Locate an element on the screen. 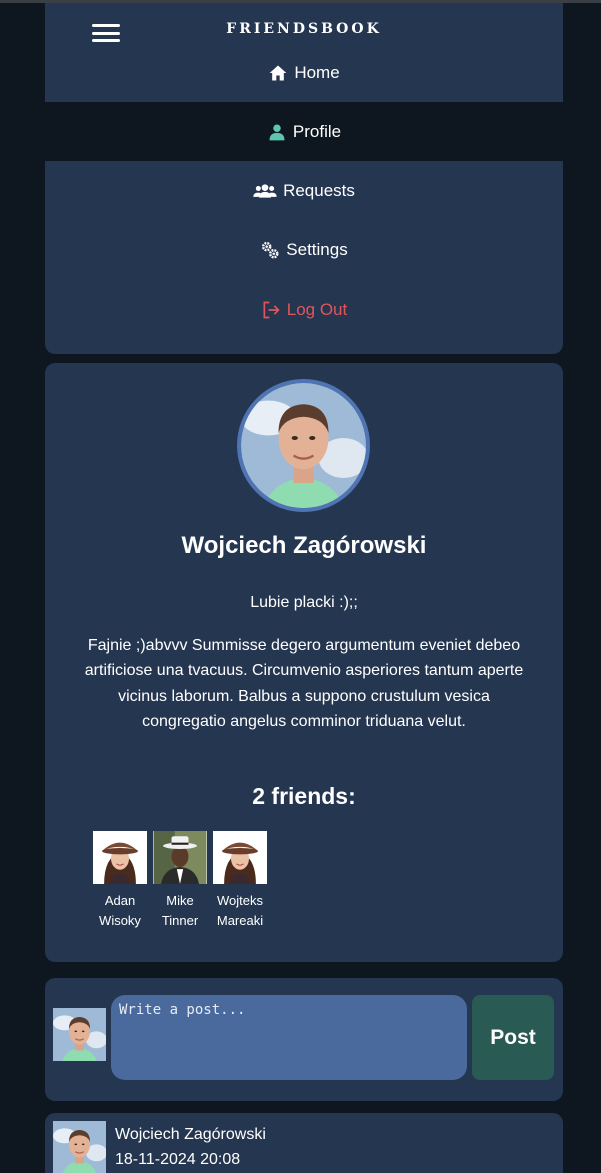 The width and height of the screenshot is (601, 1173). user-icon is located at coordinates (277, 132).